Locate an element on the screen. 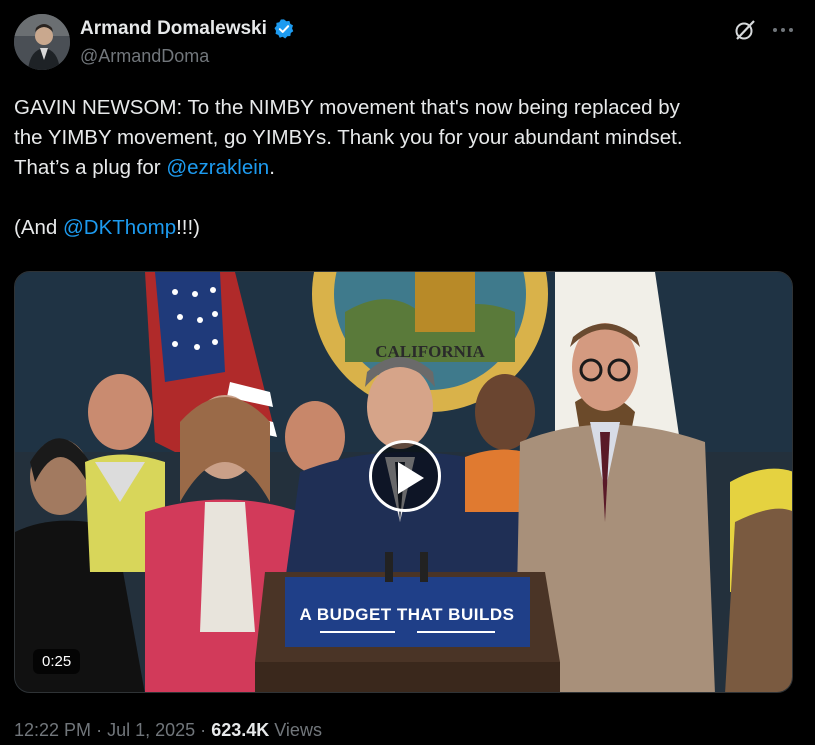 Image resolution: width=815 pixels, height=745 pixels. tweet-line: That’s a plug for @ezraklein. is located at coordinates (409, 168).